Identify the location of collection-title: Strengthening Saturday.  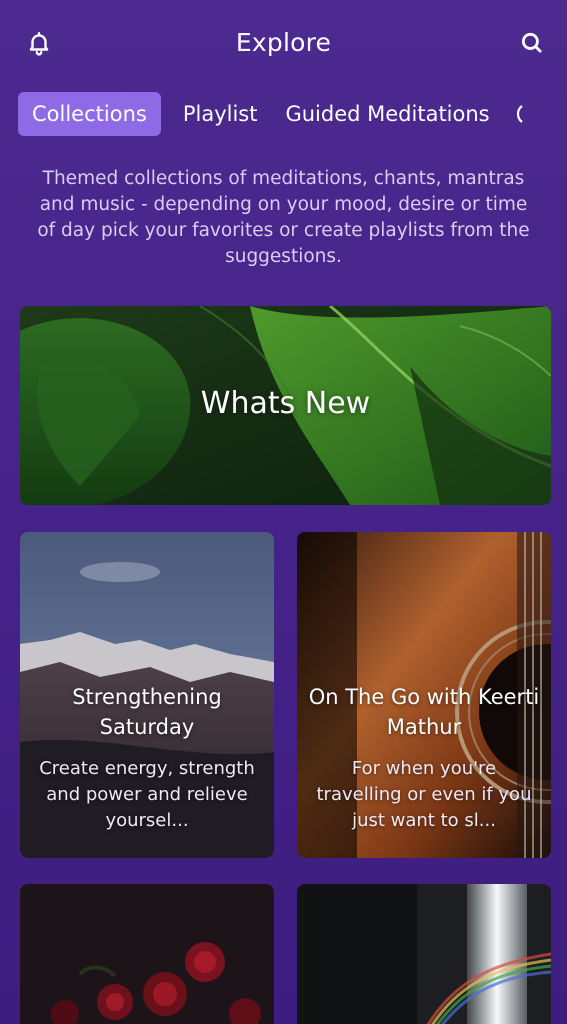
(147, 712).